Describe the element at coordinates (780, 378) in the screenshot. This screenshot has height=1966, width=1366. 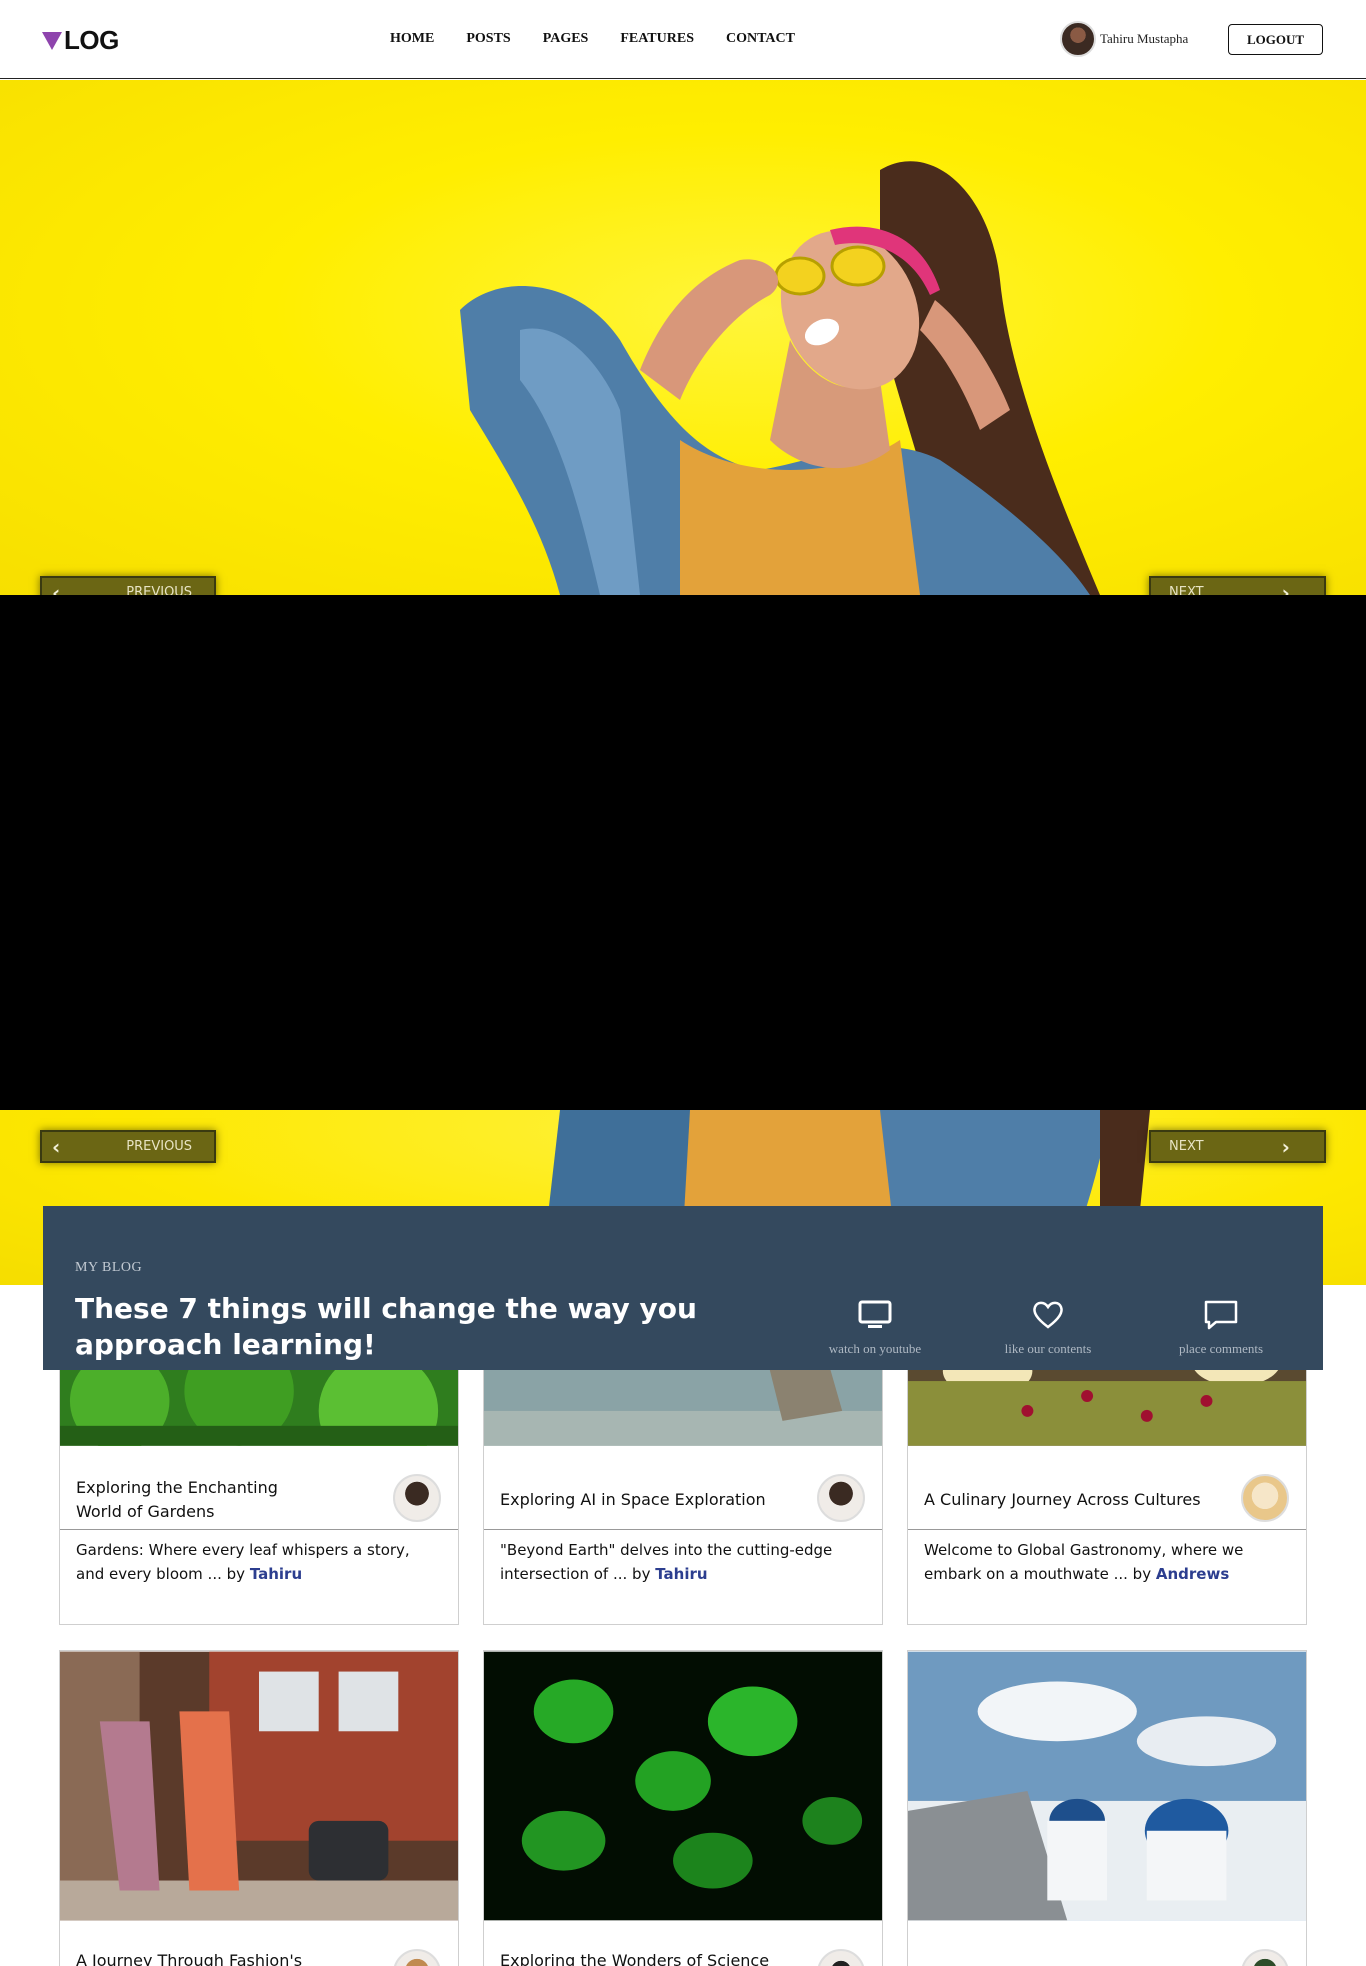
I see `hero-photo-illustration` at that location.